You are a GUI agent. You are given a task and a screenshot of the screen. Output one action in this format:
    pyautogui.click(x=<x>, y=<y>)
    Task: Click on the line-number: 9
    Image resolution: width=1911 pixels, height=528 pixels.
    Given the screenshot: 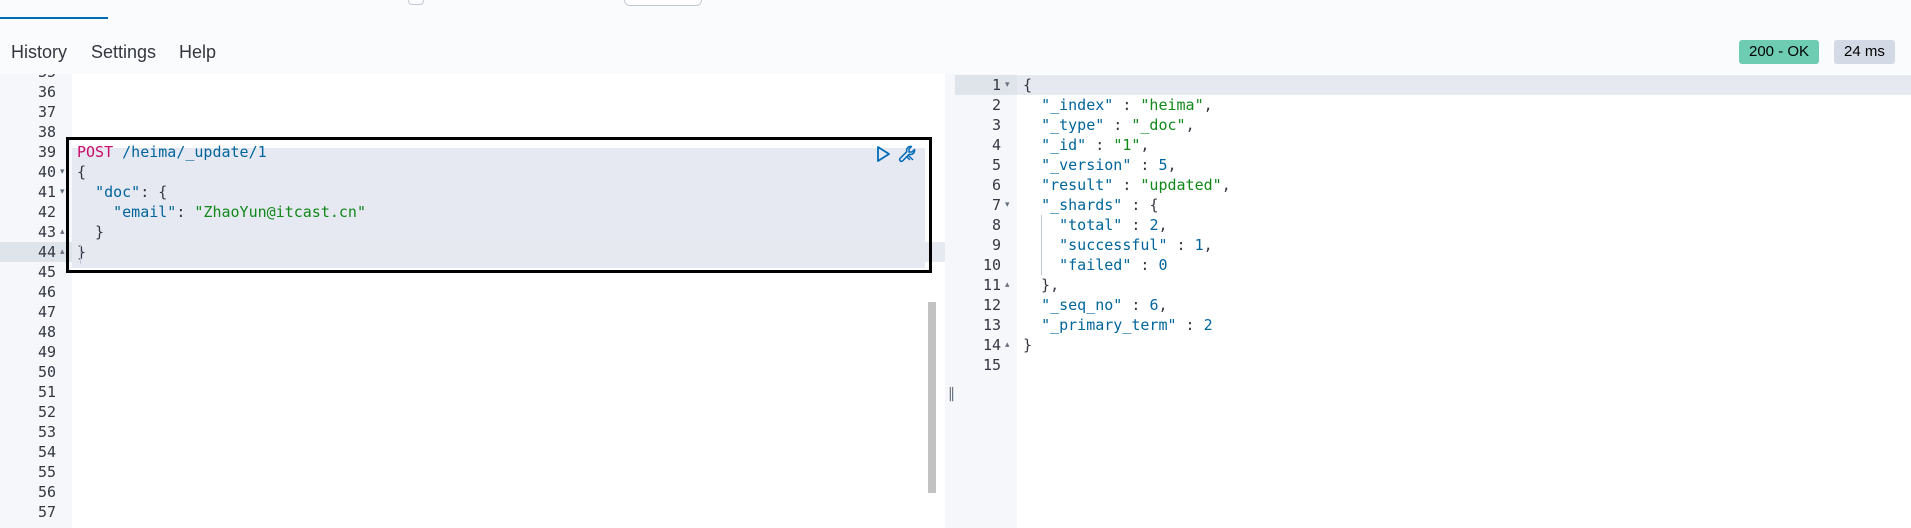 What is the action you would take?
    pyautogui.click(x=996, y=245)
    